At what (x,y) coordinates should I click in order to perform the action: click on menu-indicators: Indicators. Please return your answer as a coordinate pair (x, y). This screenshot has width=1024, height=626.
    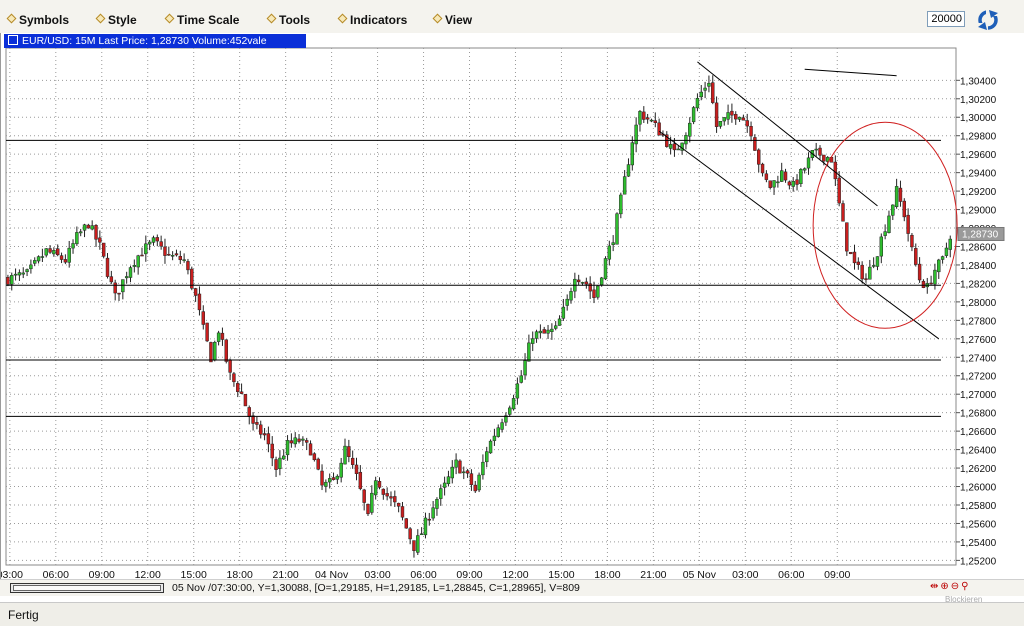
    Looking at the image, I should click on (372, 20).